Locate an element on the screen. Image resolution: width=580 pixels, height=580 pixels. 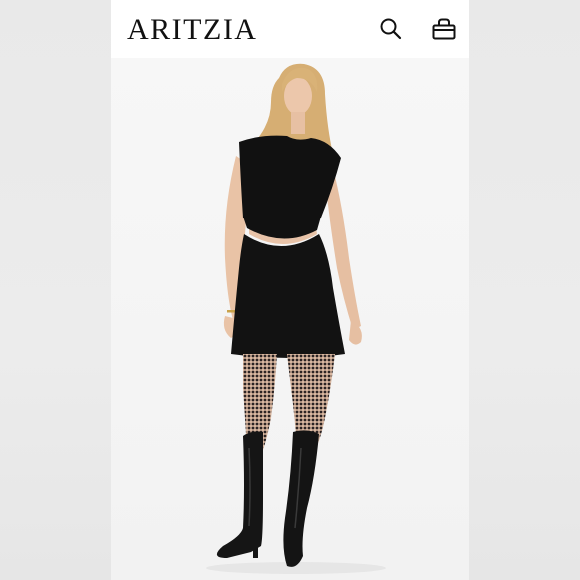
top-header: ARITZIA is located at coordinates (290, 29).